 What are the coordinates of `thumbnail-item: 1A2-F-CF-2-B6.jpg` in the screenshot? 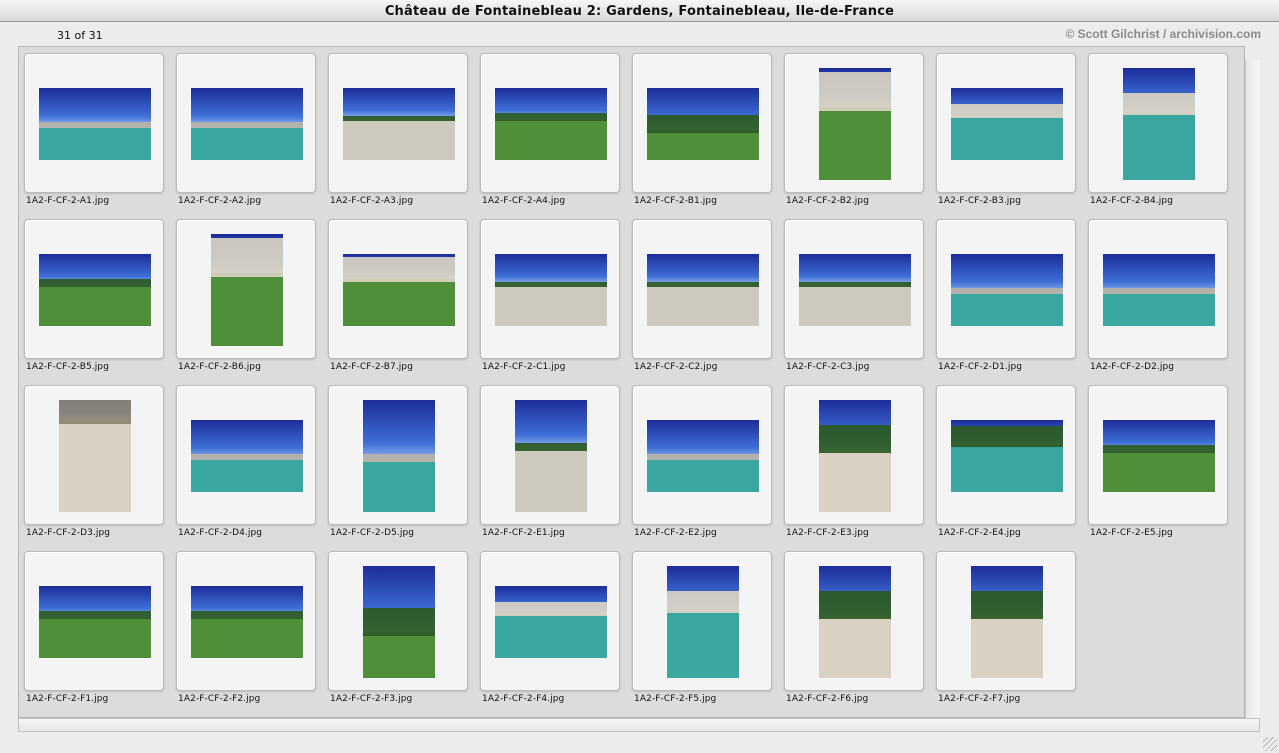 It's located at (246, 298).